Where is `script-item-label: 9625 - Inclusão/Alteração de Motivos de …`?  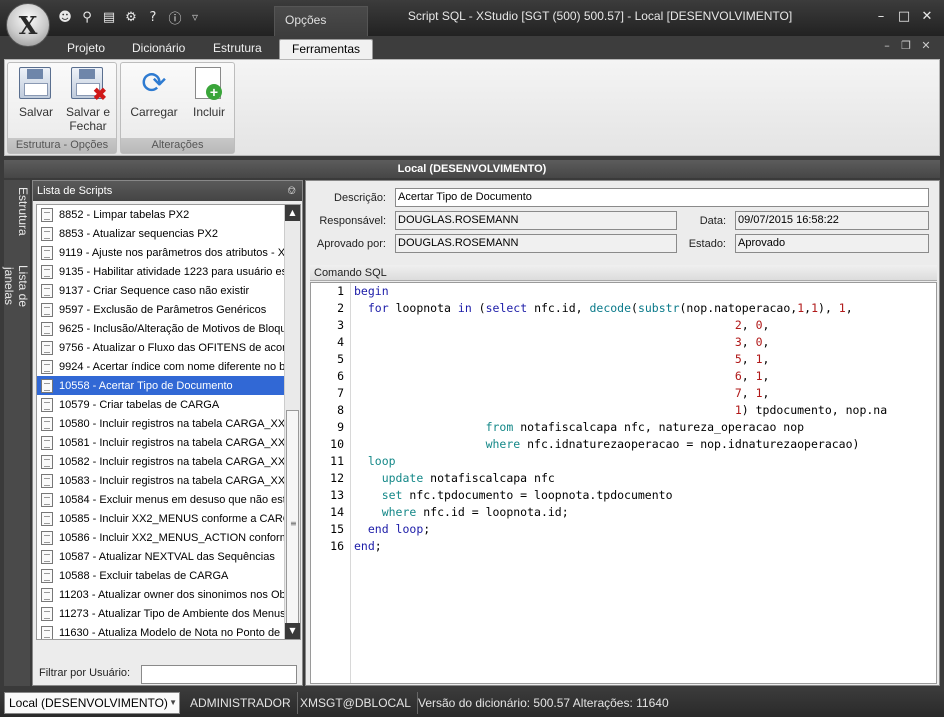
script-item-label: 9625 - Inclusão/Alteração de Motivos de … is located at coordinates (172, 328).